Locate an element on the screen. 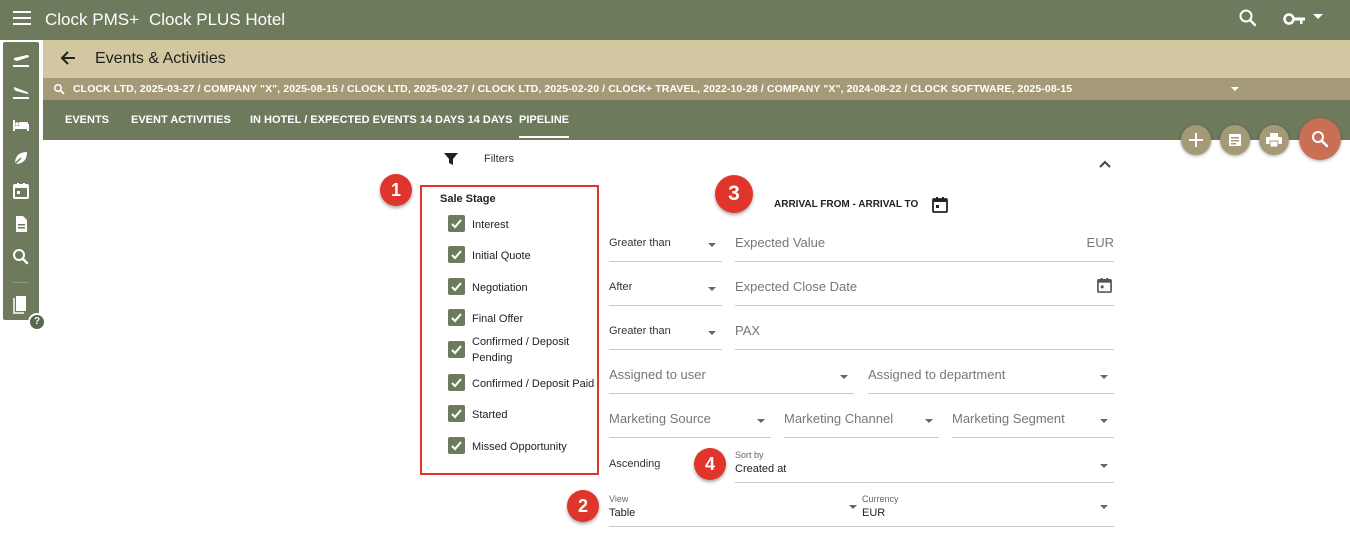 The height and width of the screenshot is (538, 1350). tab-pipeline: PIPELINE is located at coordinates (544, 126).